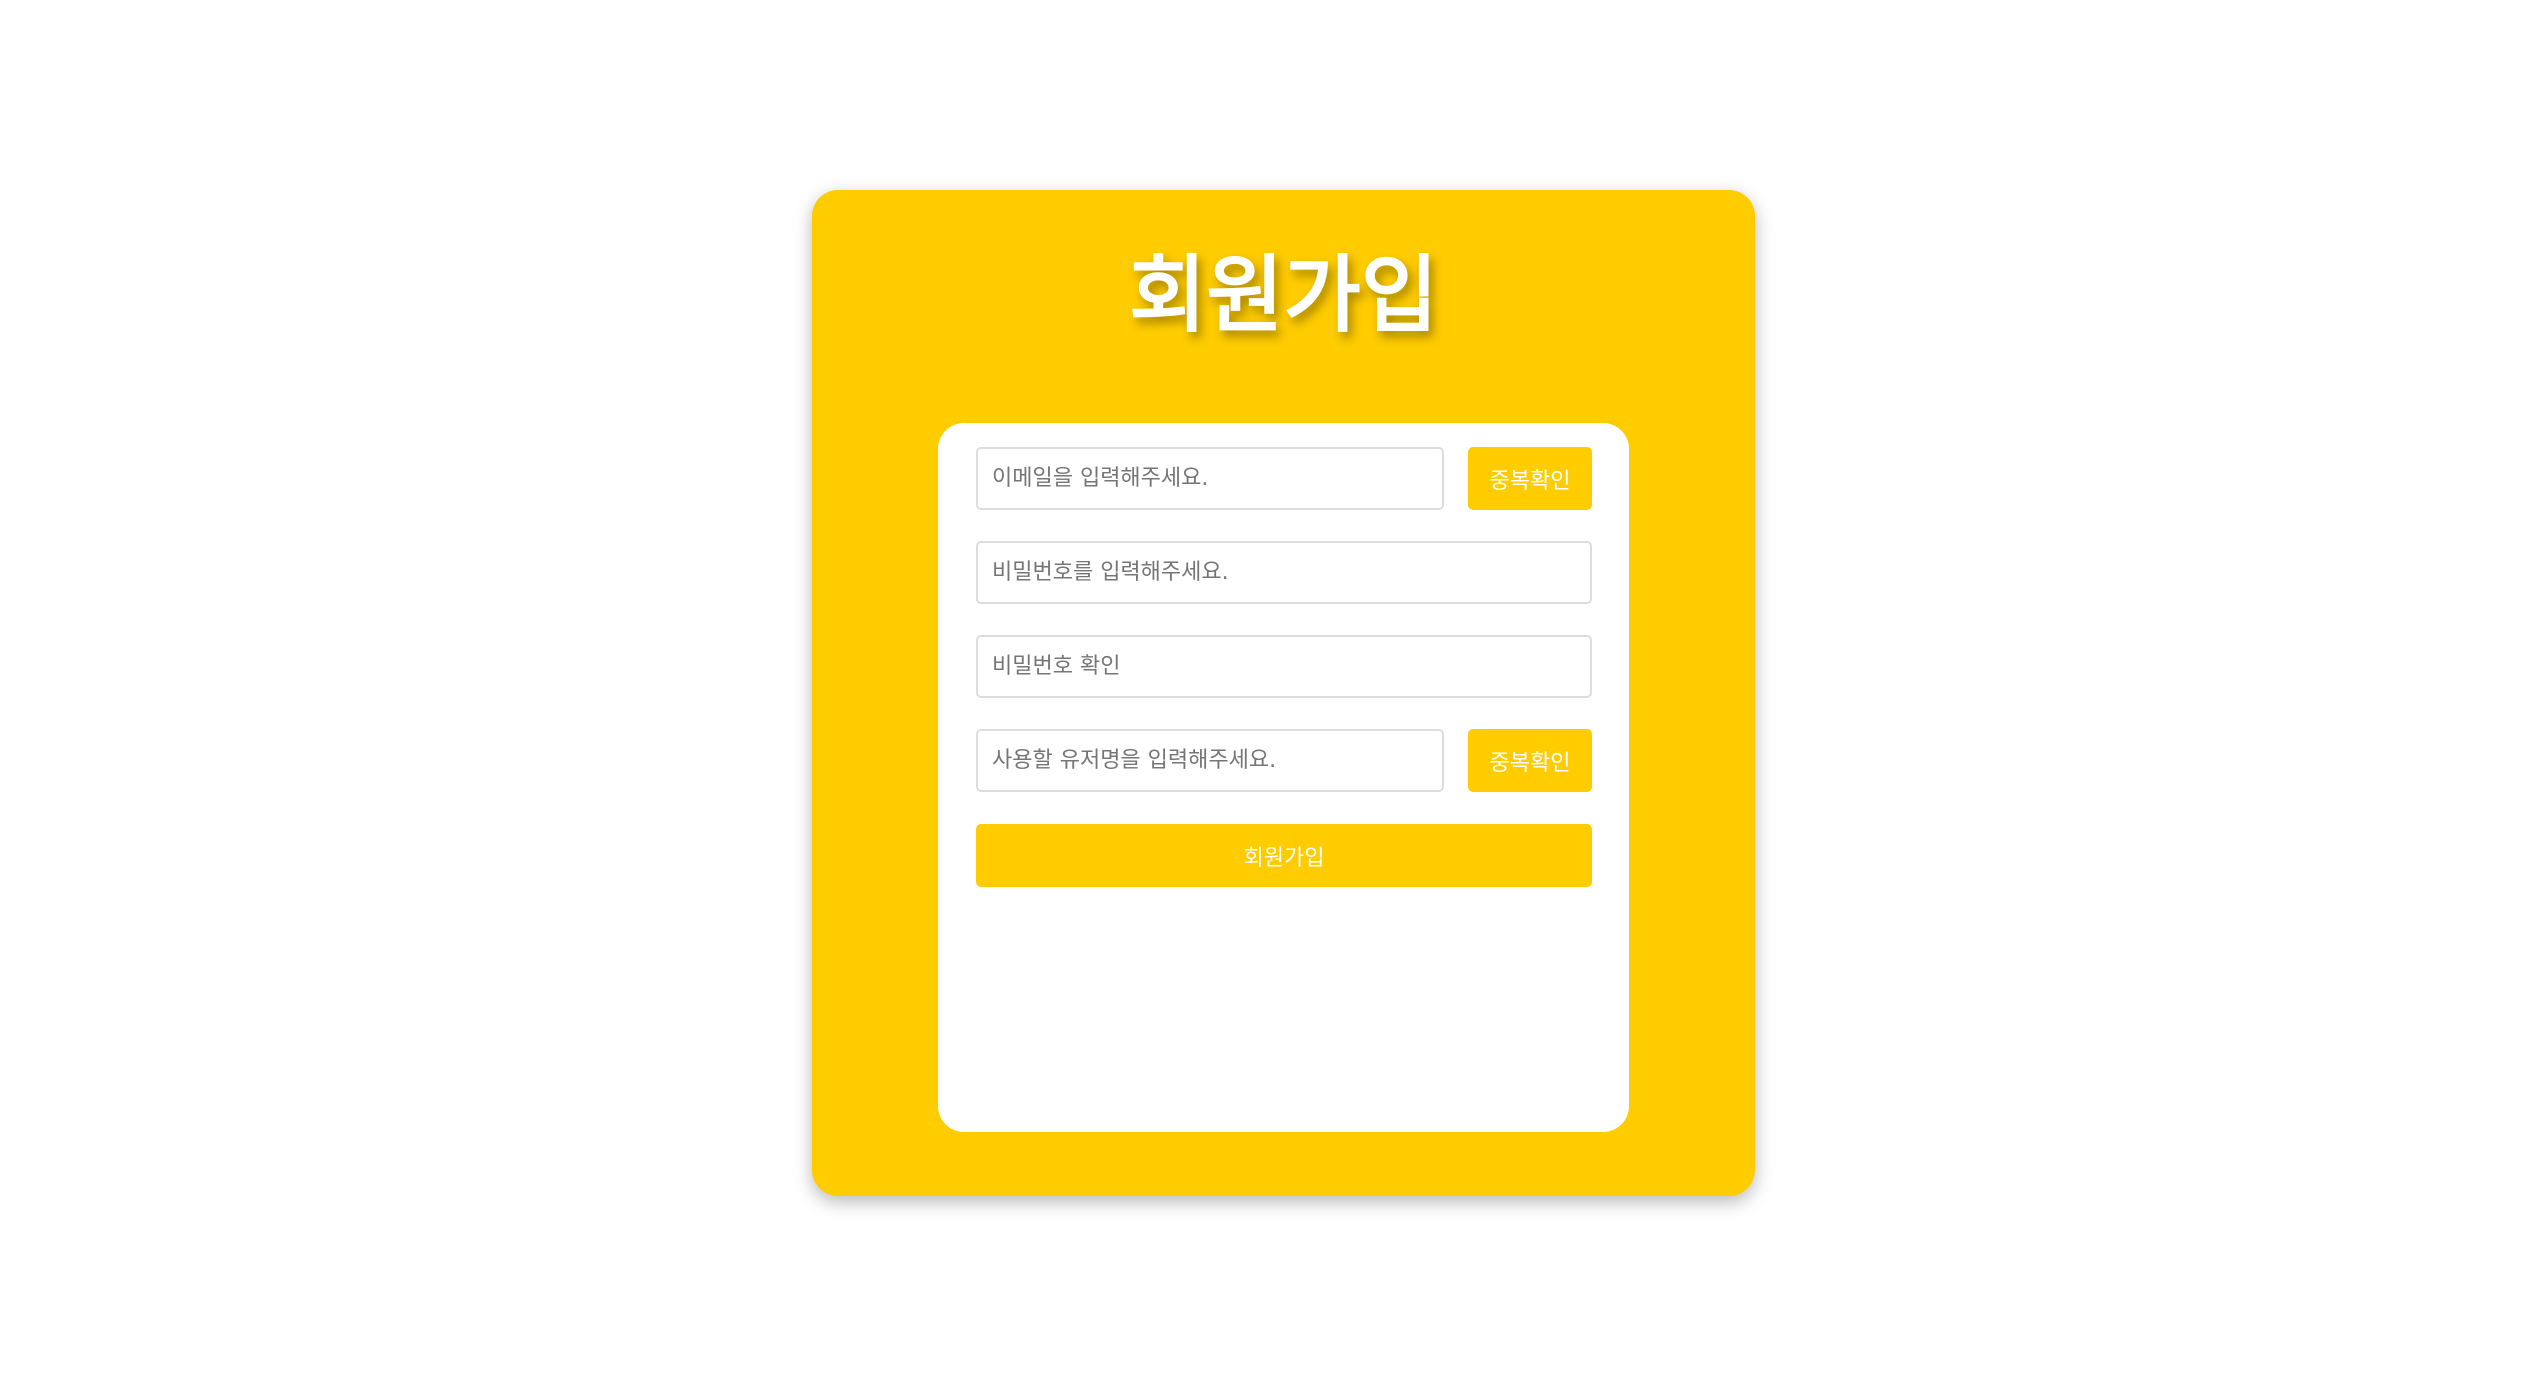  What do you see at coordinates (1283, 295) in the screenshot?
I see `page-title: 회원가입` at bounding box center [1283, 295].